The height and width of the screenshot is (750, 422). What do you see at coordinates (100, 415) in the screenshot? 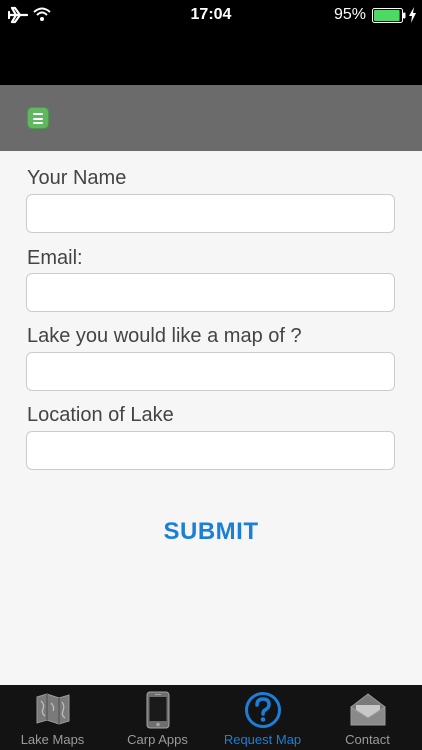
I see `location-label: Location of Lake` at bounding box center [100, 415].